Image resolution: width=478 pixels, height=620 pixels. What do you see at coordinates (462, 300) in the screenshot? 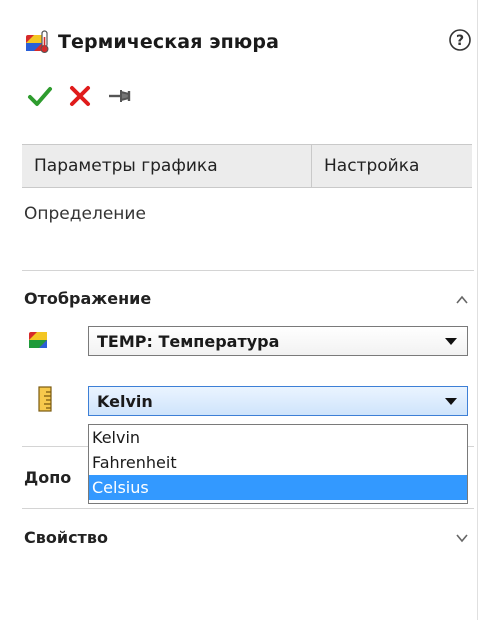
I see `chevron-up-icon` at bounding box center [462, 300].